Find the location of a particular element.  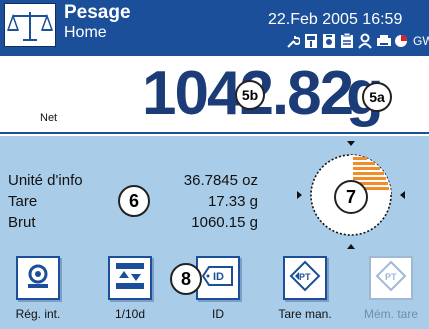

internal-adjust-icon is located at coordinates (38, 278).